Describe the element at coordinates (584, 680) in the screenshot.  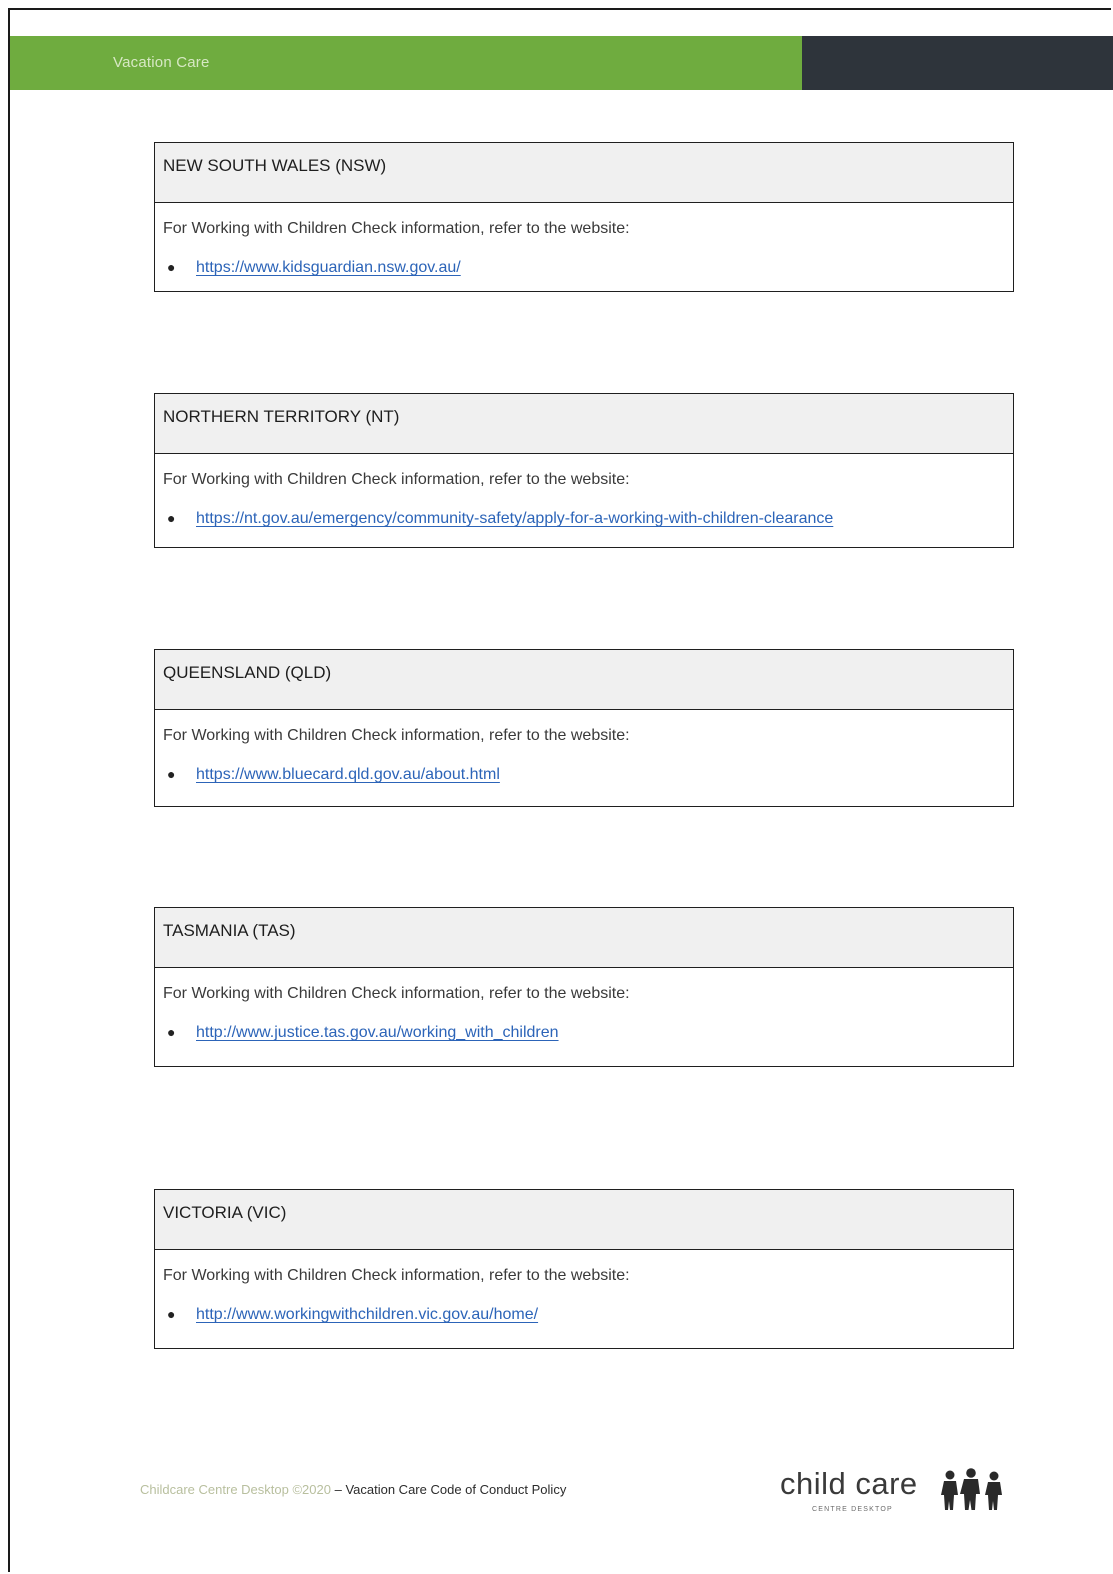
I see `section-heading: QUEENSLAND (QLD)` at that location.